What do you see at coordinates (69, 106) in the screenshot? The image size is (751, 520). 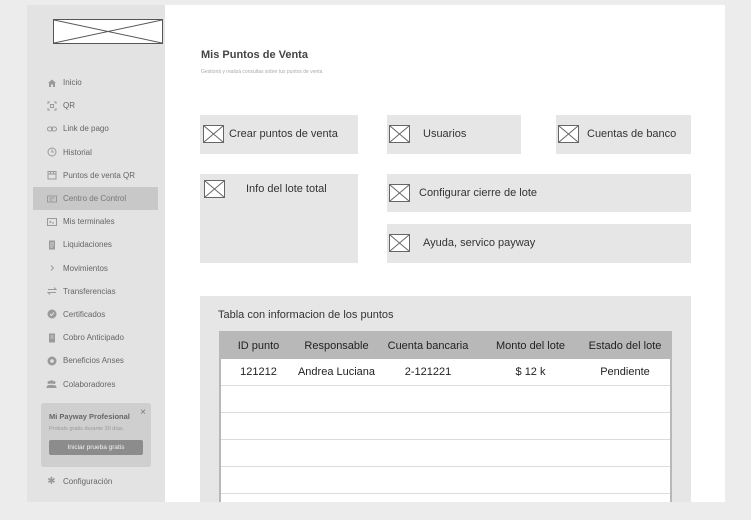 I see `sidebar-item-label: QR` at bounding box center [69, 106].